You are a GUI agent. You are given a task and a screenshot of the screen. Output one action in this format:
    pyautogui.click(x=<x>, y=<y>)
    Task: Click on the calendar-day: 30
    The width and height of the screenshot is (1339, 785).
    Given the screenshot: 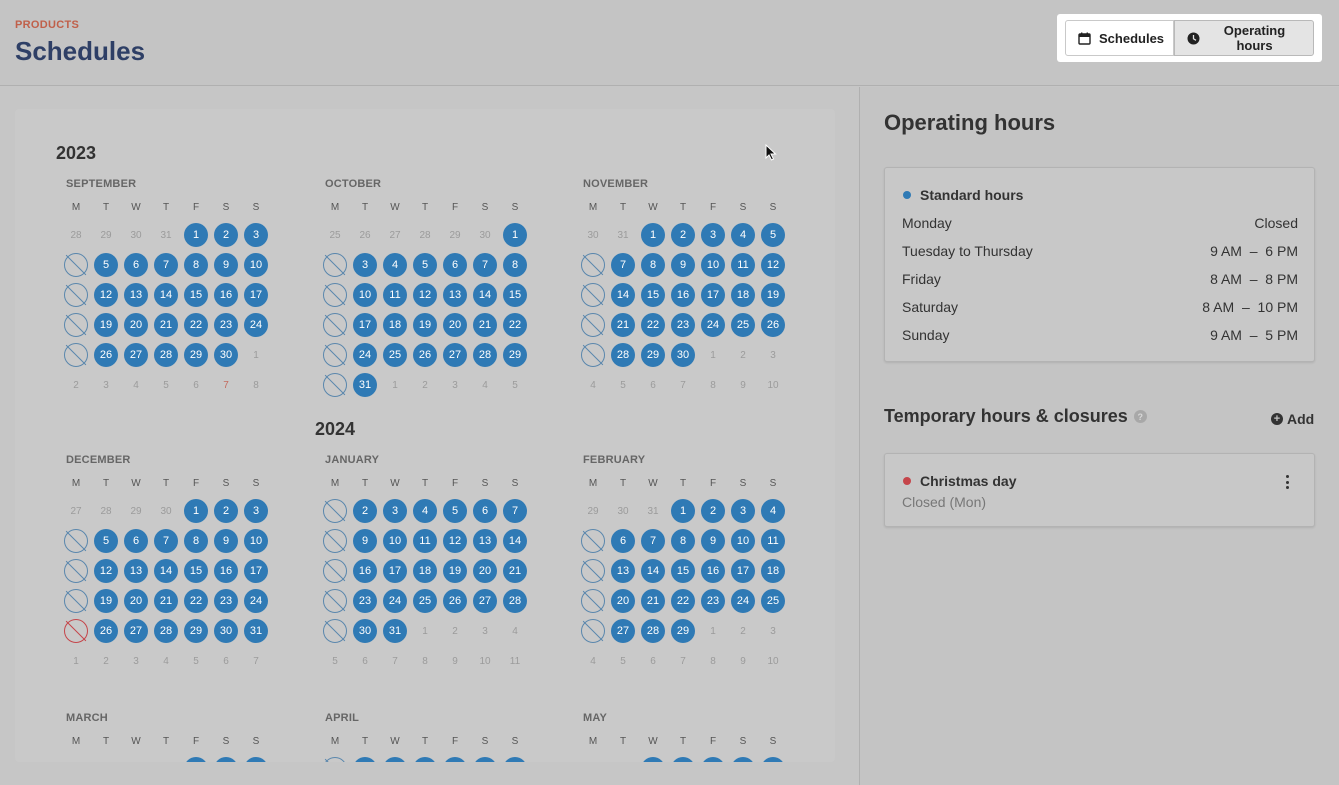 What is the action you would take?
    pyautogui.click(x=365, y=631)
    